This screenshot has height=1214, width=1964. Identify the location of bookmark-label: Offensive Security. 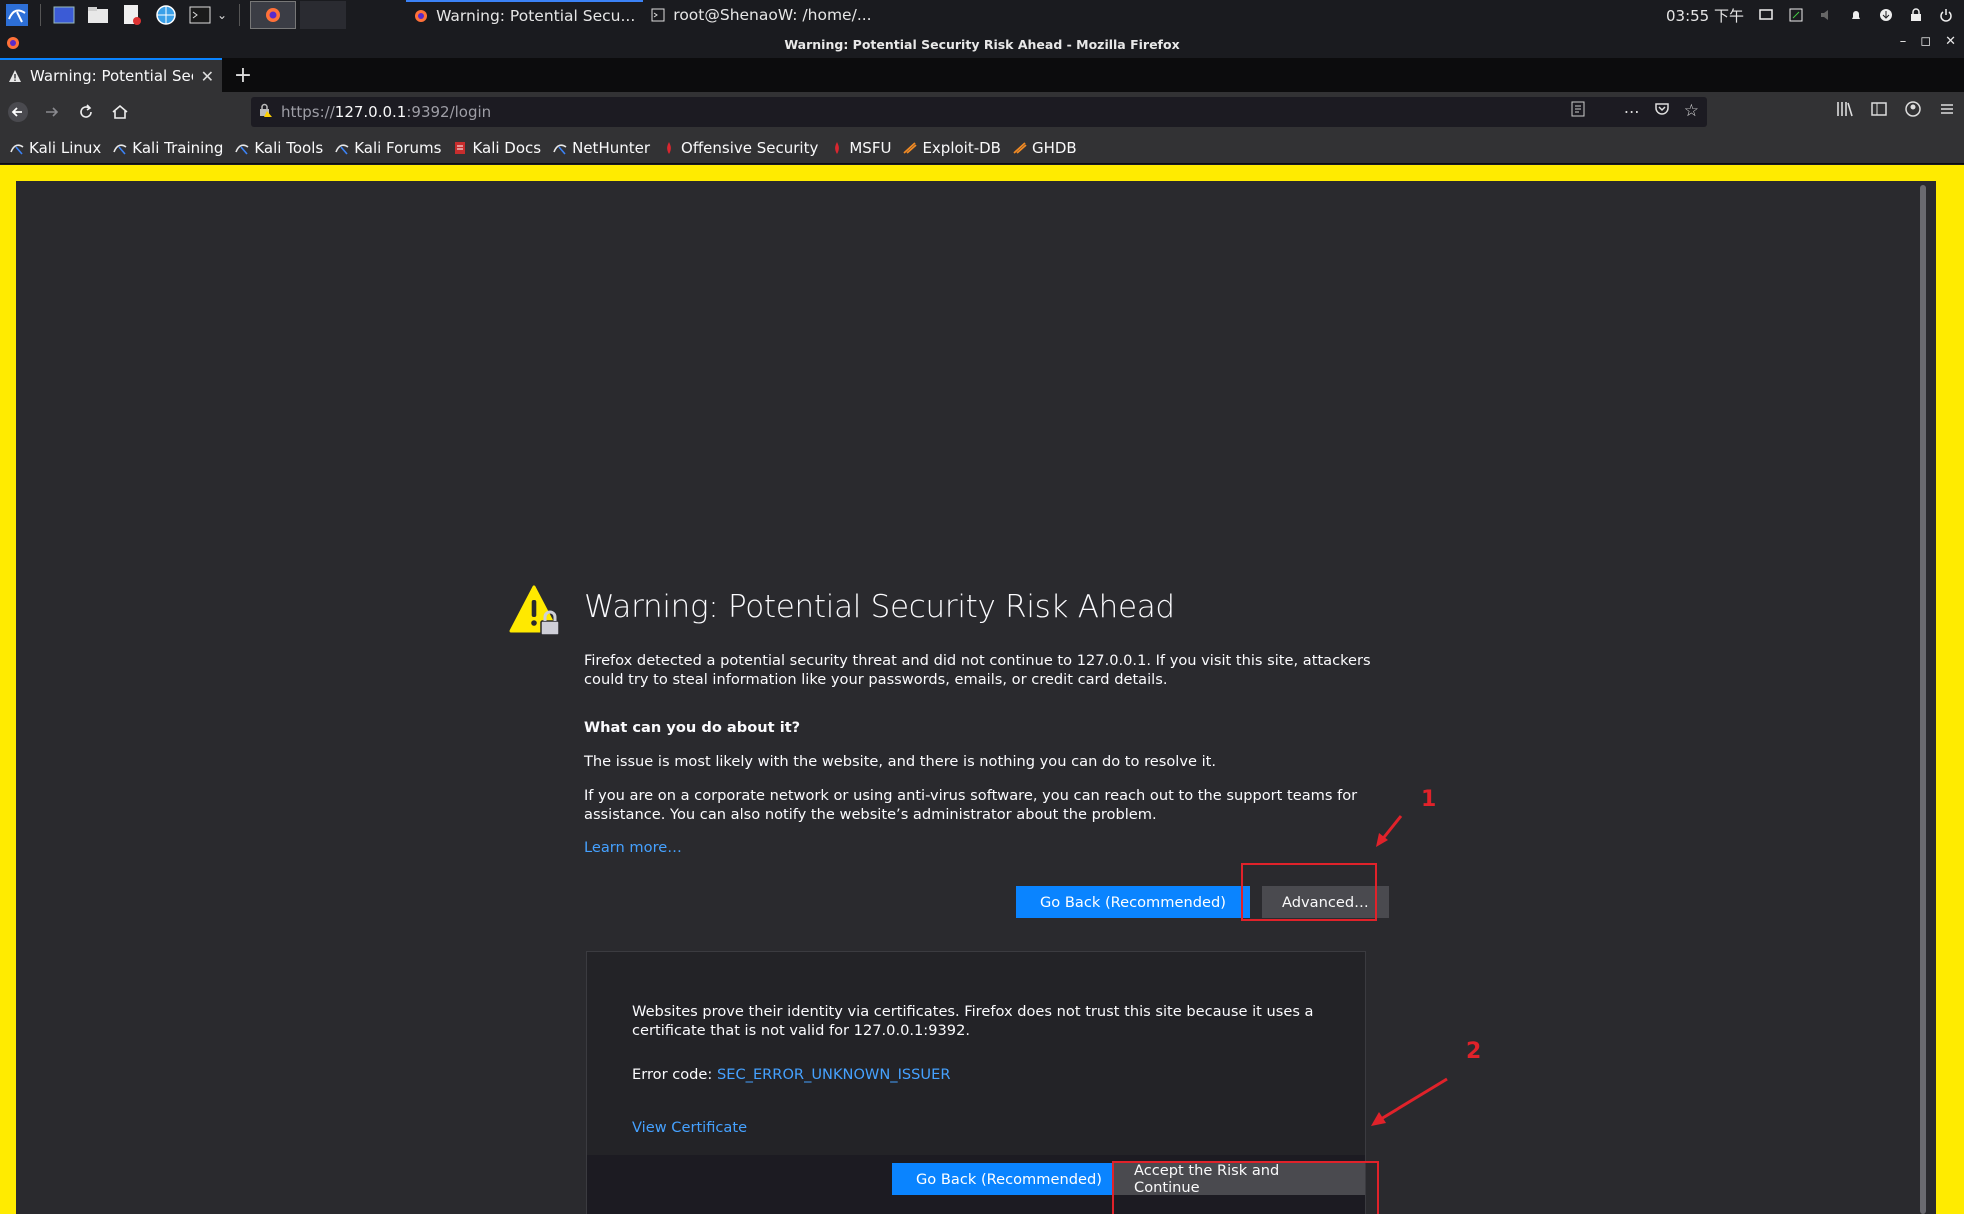
(750, 147).